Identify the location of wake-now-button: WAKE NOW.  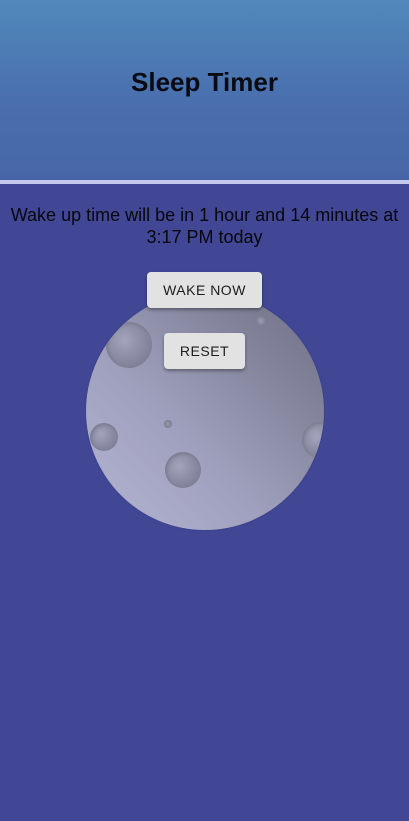
(204, 290).